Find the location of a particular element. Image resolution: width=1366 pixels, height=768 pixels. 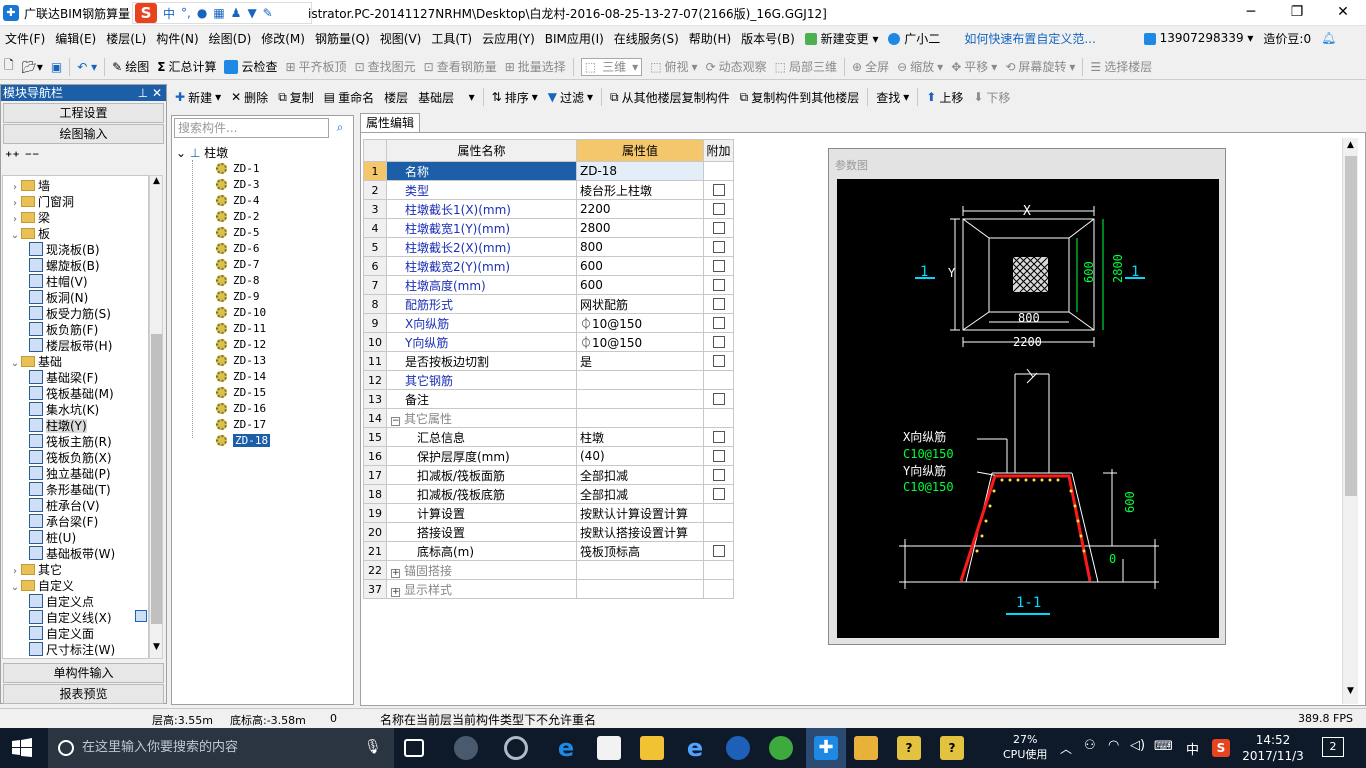

undo-icon: ↶ ▾ is located at coordinates (87, 67).